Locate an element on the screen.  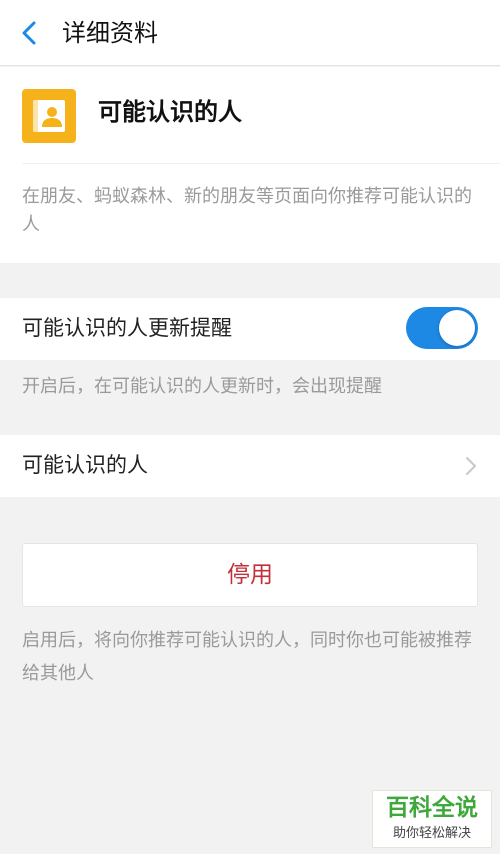
update-reminder-toggle is located at coordinates (442, 328).